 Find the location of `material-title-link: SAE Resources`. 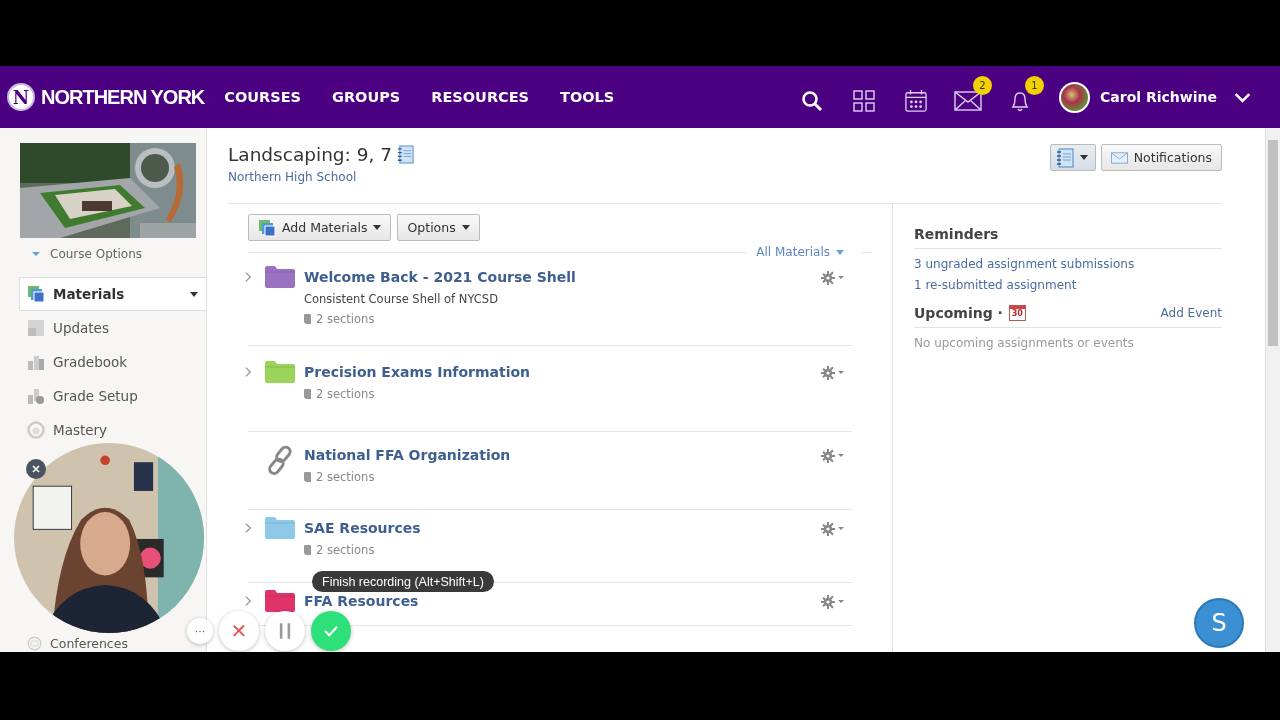

material-title-link: SAE Resources is located at coordinates (362, 528).